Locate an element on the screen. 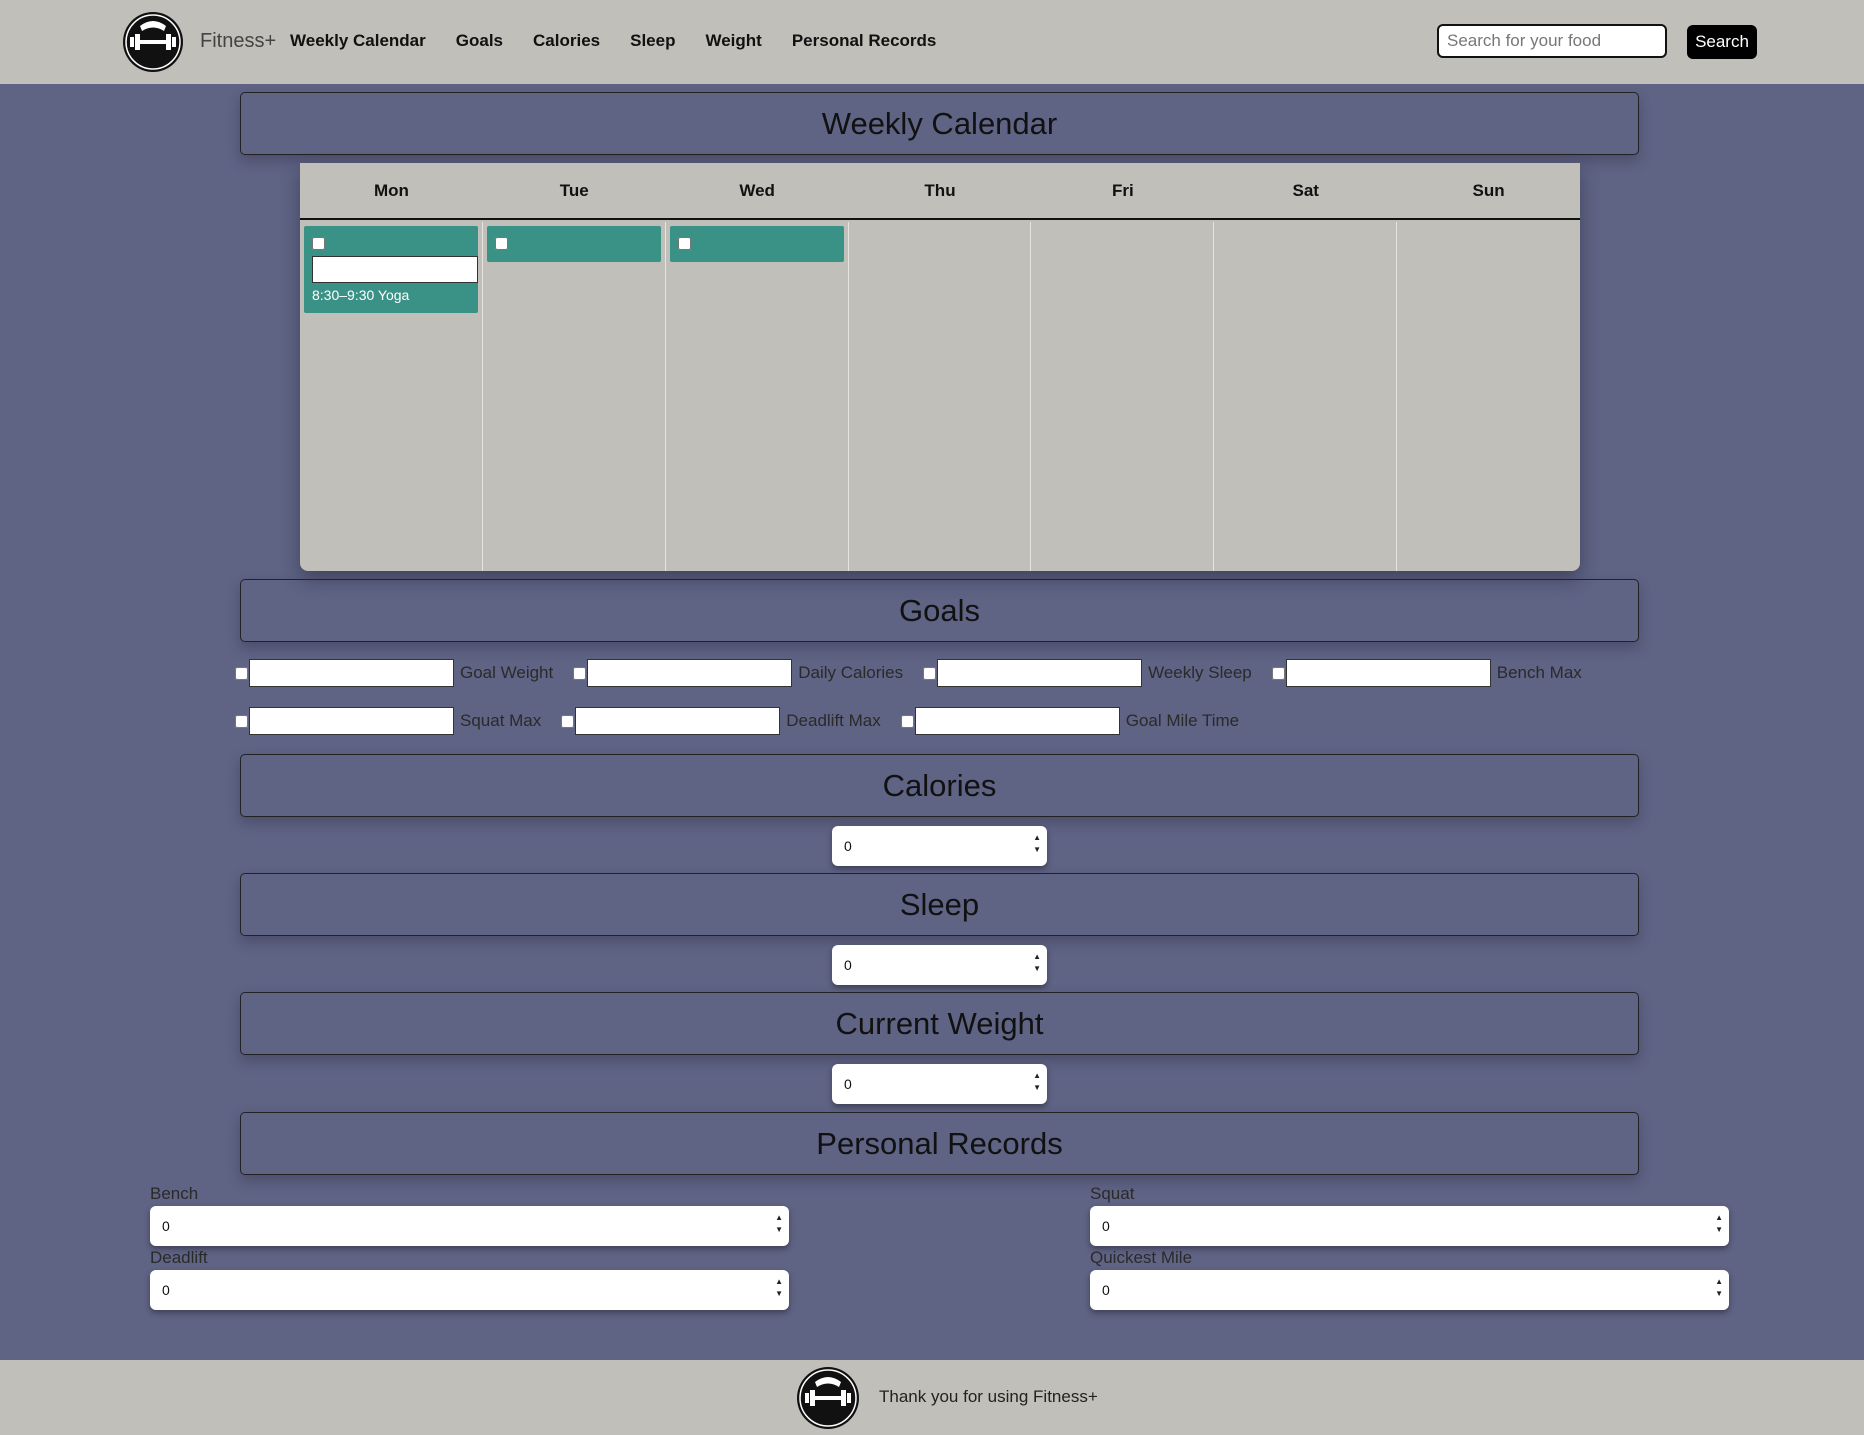 This screenshot has height=1435, width=1864. quickest-mile-number-input: 0 ▲ ▼ is located at coordinates (1409, 1290).